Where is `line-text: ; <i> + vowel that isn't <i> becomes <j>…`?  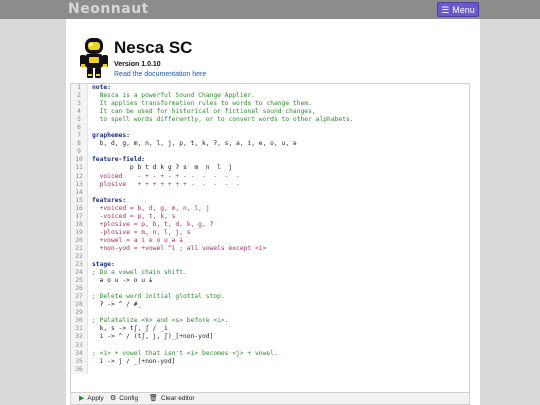
line-text: ; <i> + vowel that isn't <i> becomes <j>… is located at coordinates (185, 353).